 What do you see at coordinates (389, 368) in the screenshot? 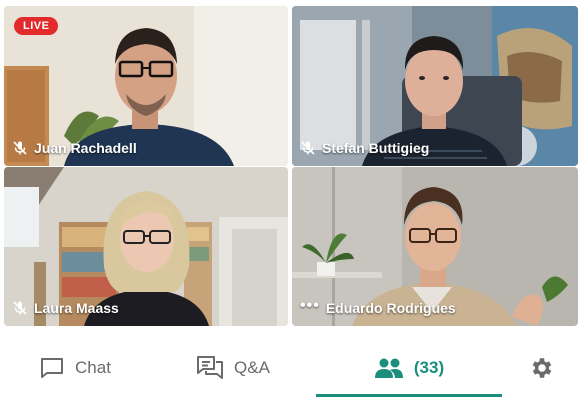
I see `people-icon` at bounding box center [389, 368].